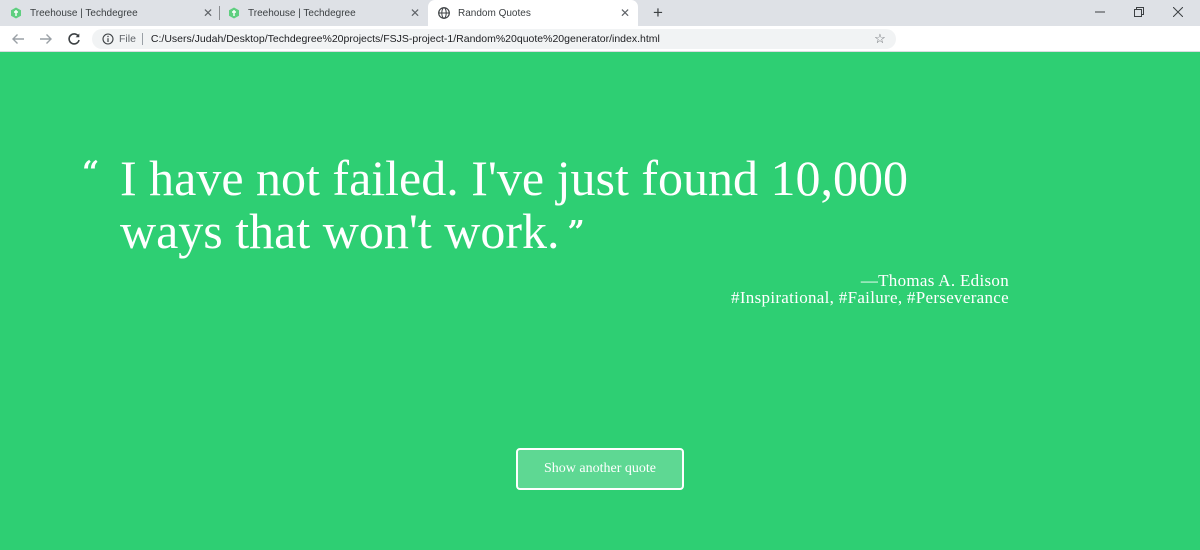  What do you see at coordinates (108, 39) in the screenshot?
I see `info-icon` at bounding box center [108, 39].